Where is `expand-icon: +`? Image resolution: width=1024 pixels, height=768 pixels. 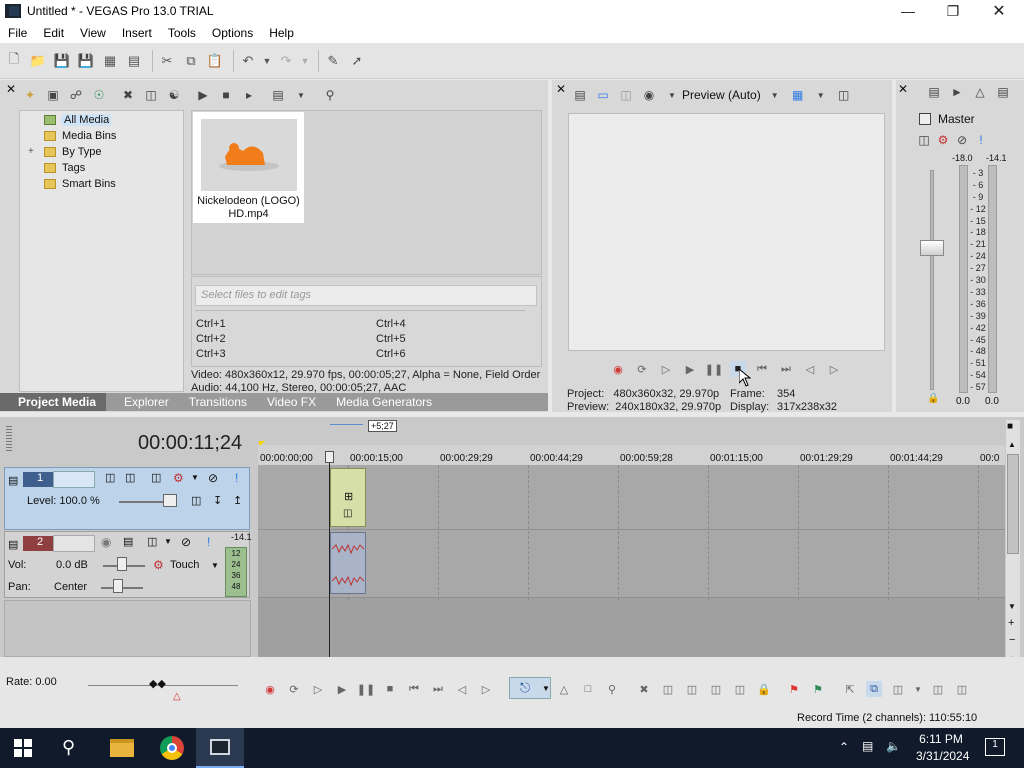 expand-icon: + is located at coordinates (31, 151).